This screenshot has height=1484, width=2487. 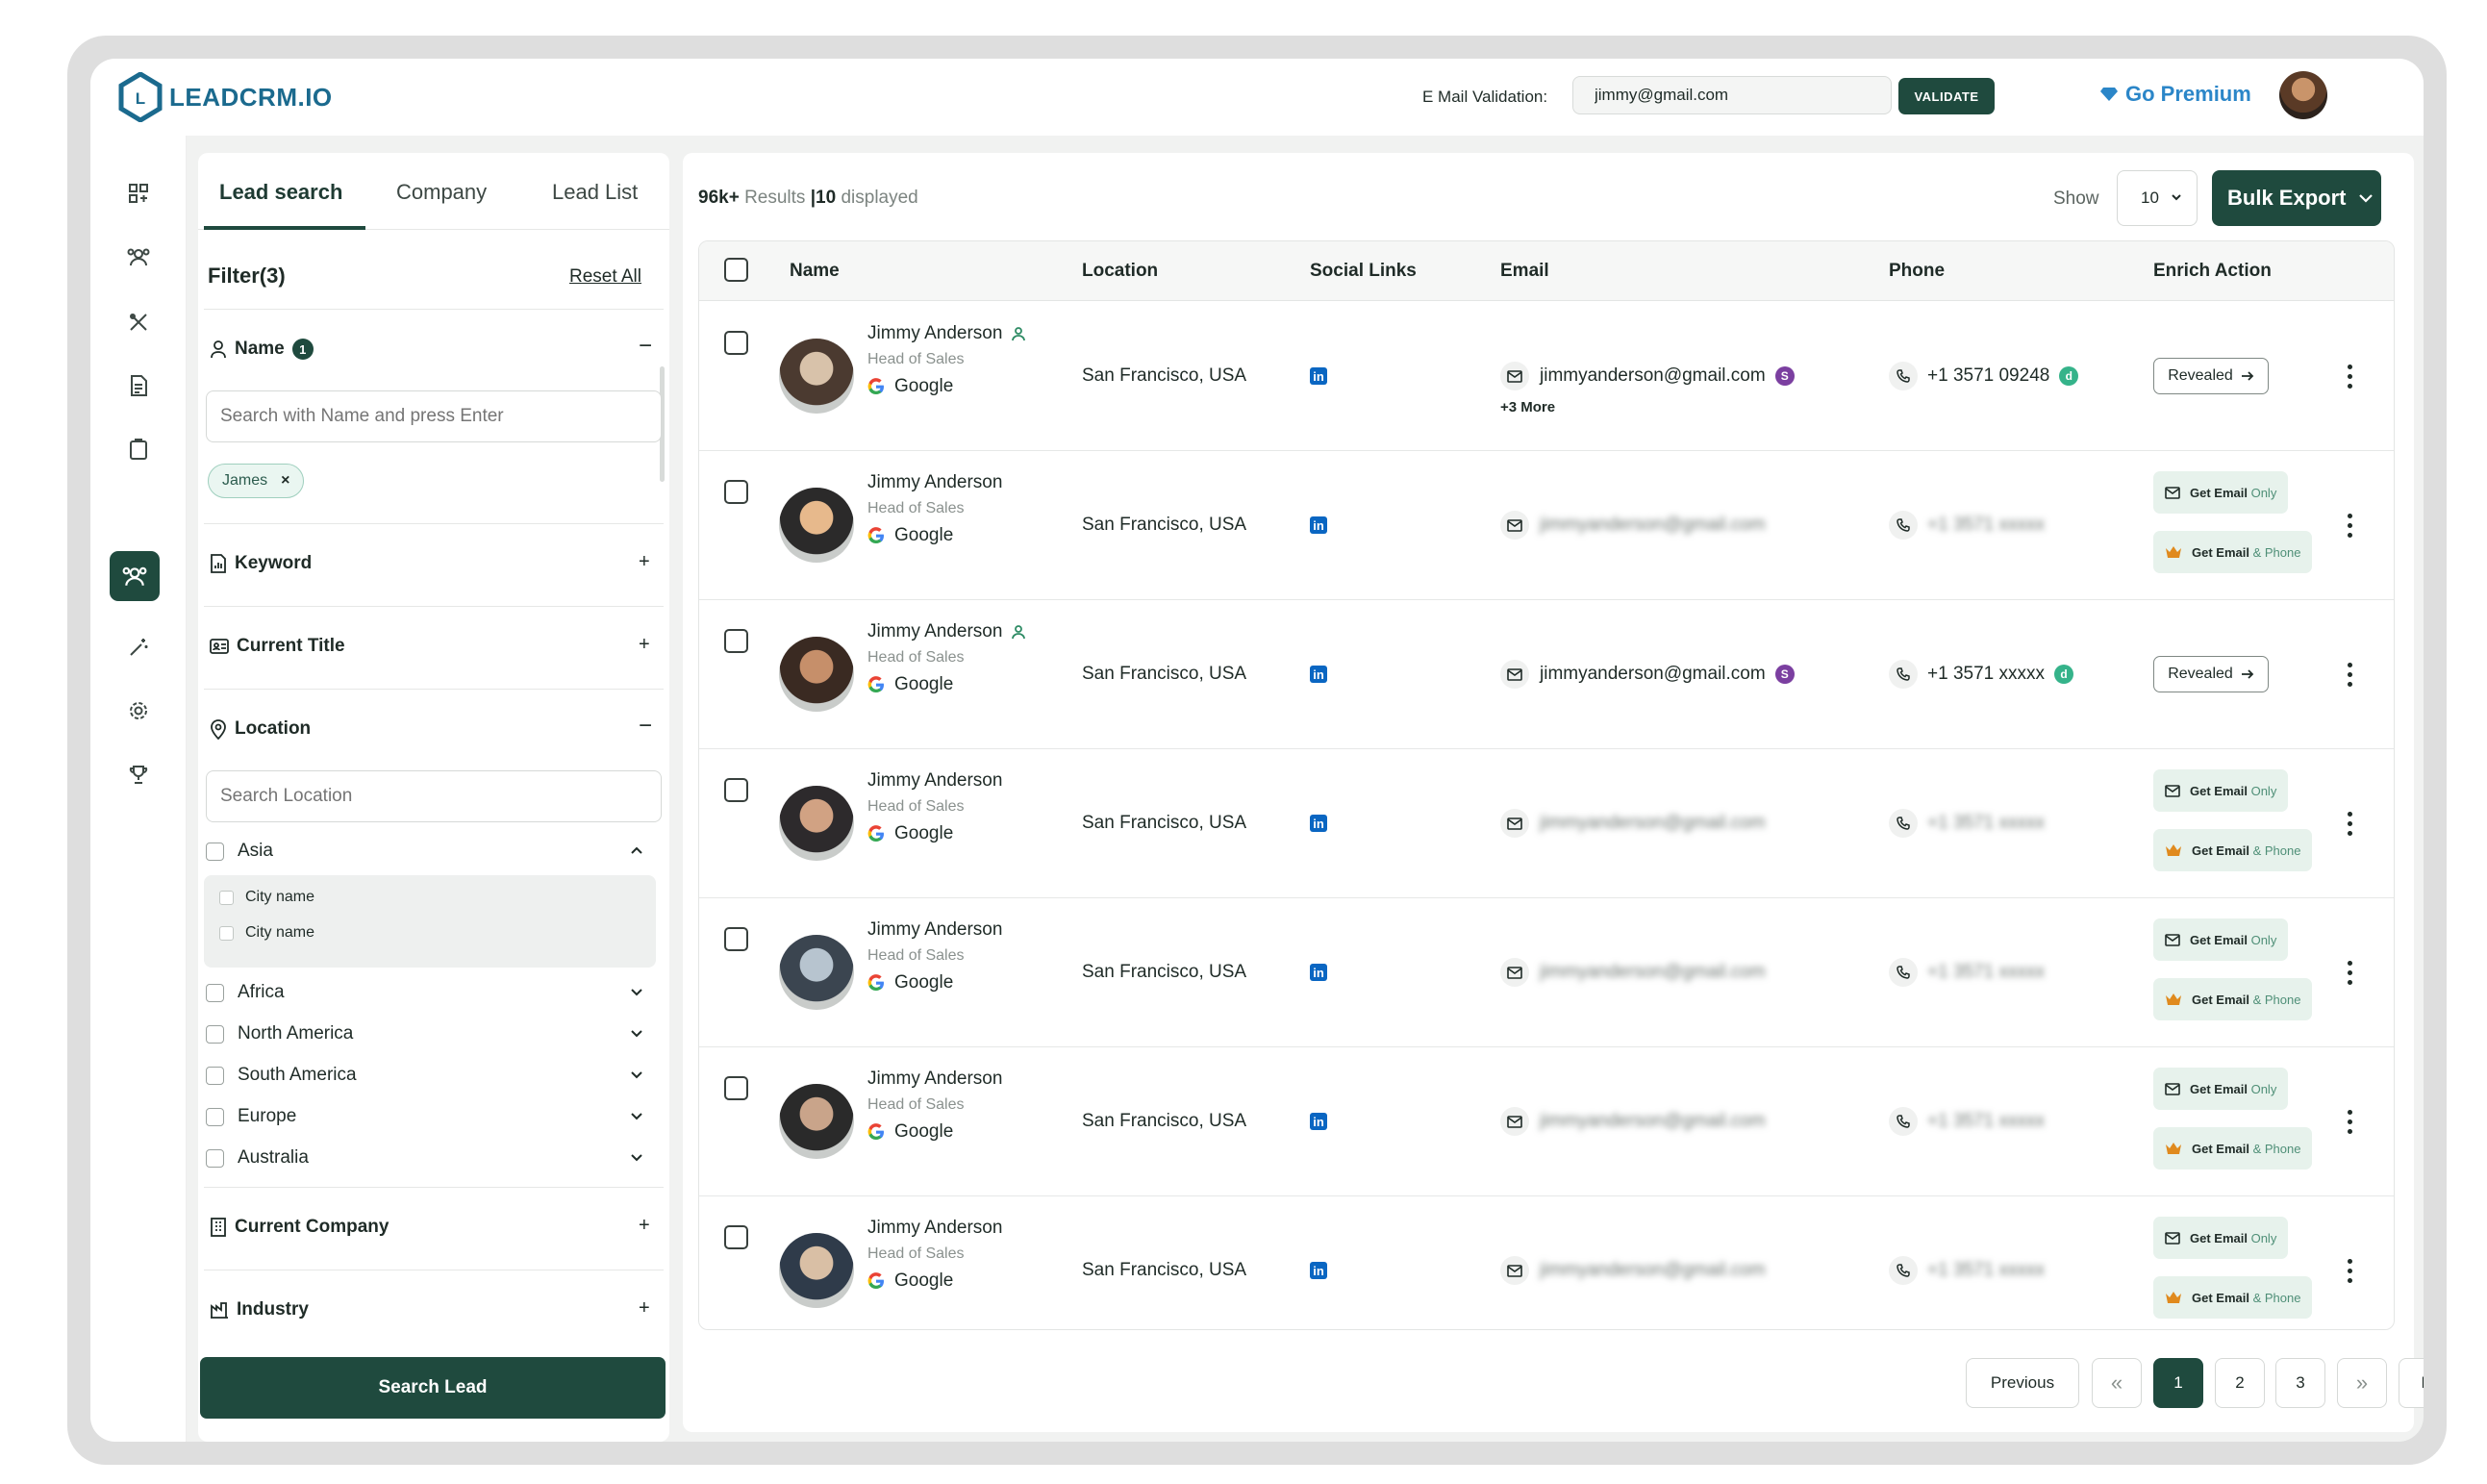 What do you see at coordinates (1525, 271) in the screenshot?
I see `column-header: Email` at bounding box center [1525, 271].